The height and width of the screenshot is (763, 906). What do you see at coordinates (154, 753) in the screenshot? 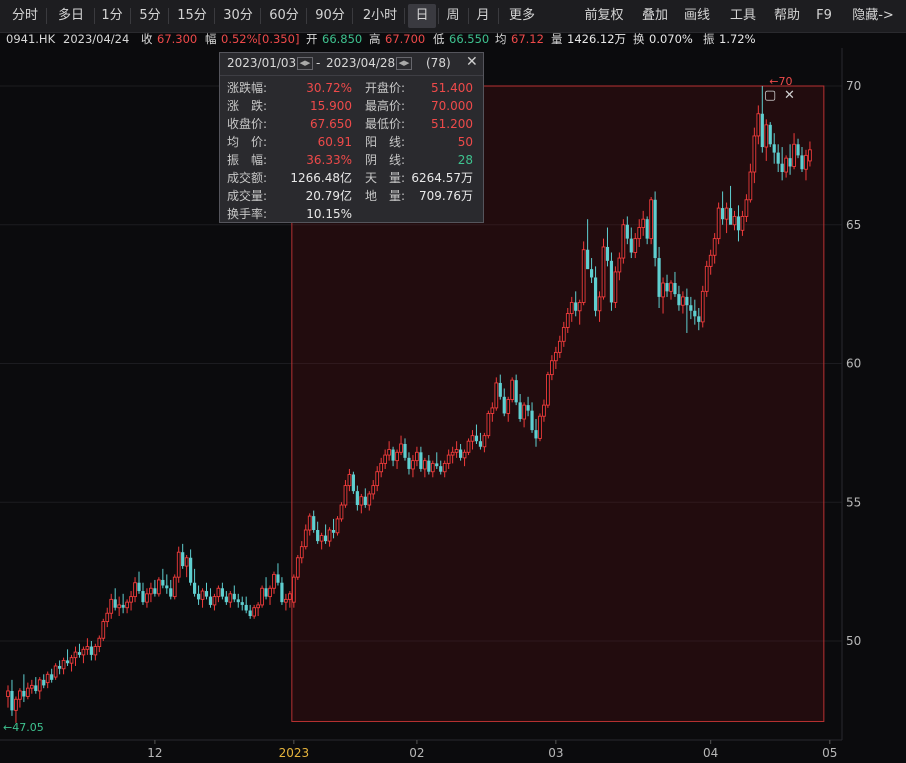
I see `x-tick-label: 12` at bounding box center [154, 753].